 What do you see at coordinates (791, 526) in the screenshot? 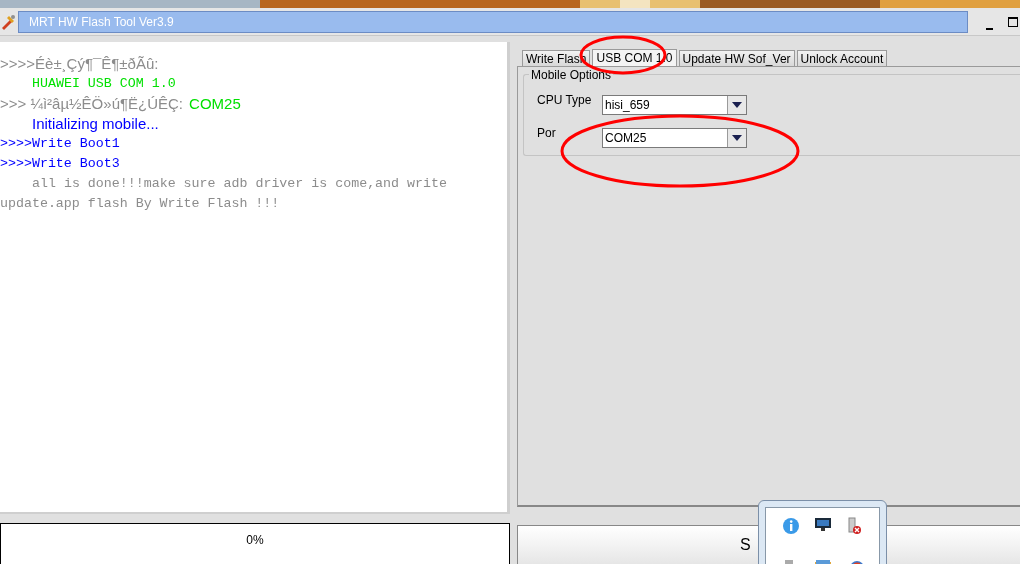
I see `info-icon` at bounding box center [791, 526].